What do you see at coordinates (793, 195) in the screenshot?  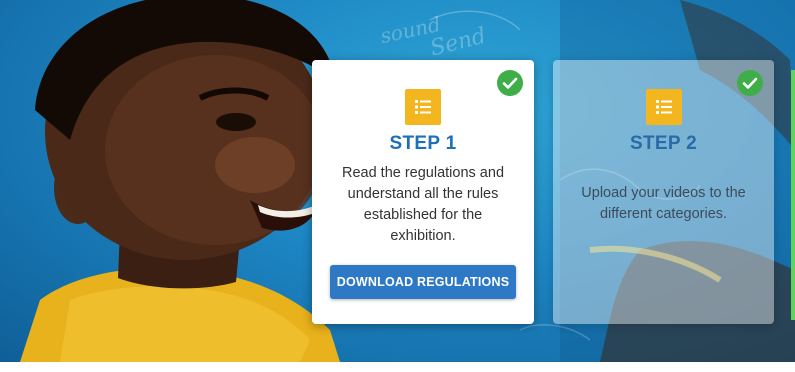 I see `next-card-edge` at bounding box center [793, 195].